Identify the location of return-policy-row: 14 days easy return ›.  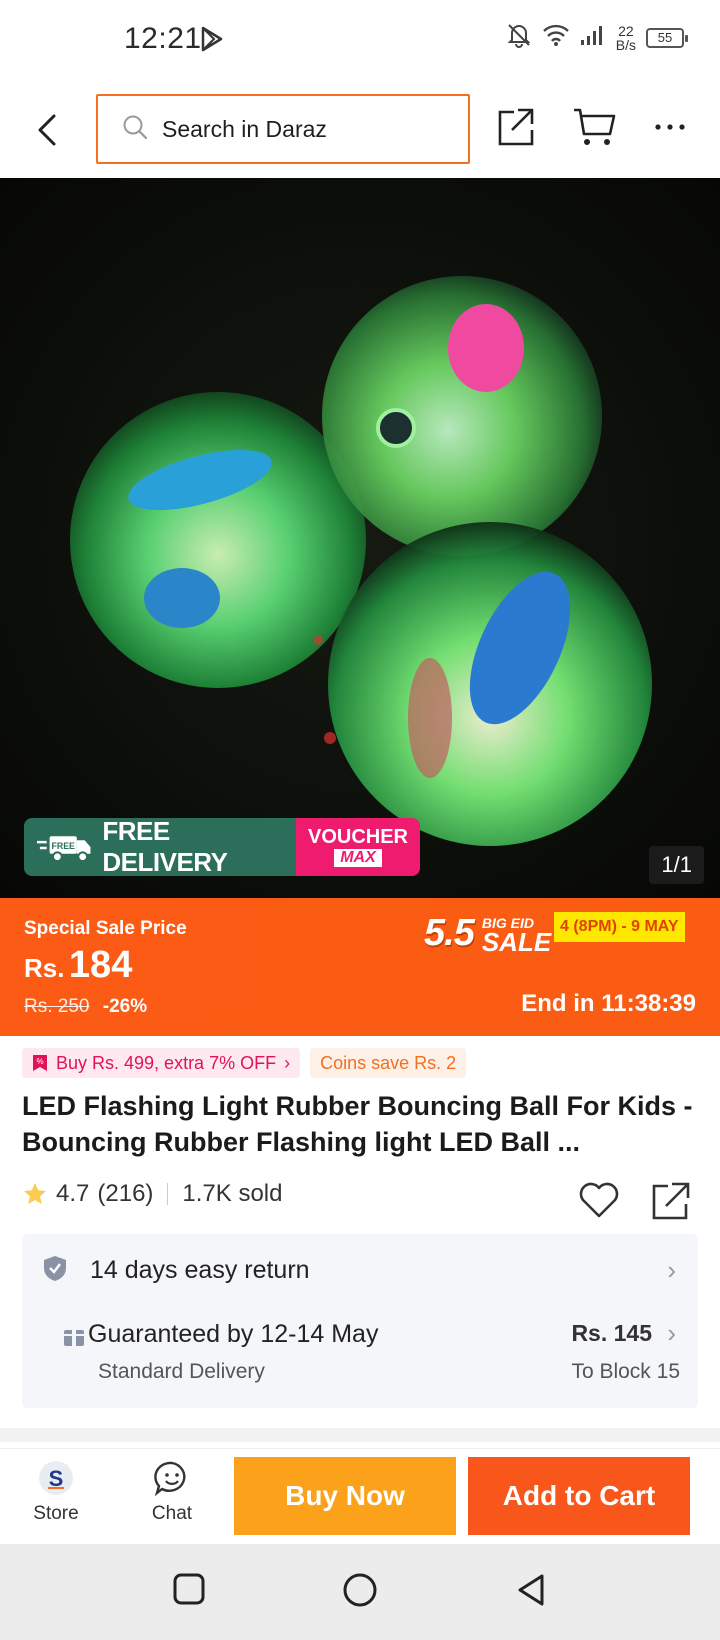
(360, 1270).